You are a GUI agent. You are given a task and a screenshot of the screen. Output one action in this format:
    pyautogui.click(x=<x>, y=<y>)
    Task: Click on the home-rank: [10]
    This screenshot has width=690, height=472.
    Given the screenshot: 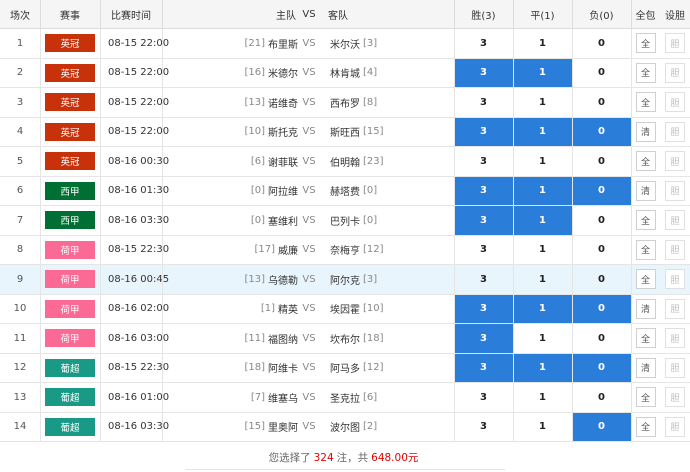 What is the action you would take?
    pyautogui.click(x=254, y=132)
    